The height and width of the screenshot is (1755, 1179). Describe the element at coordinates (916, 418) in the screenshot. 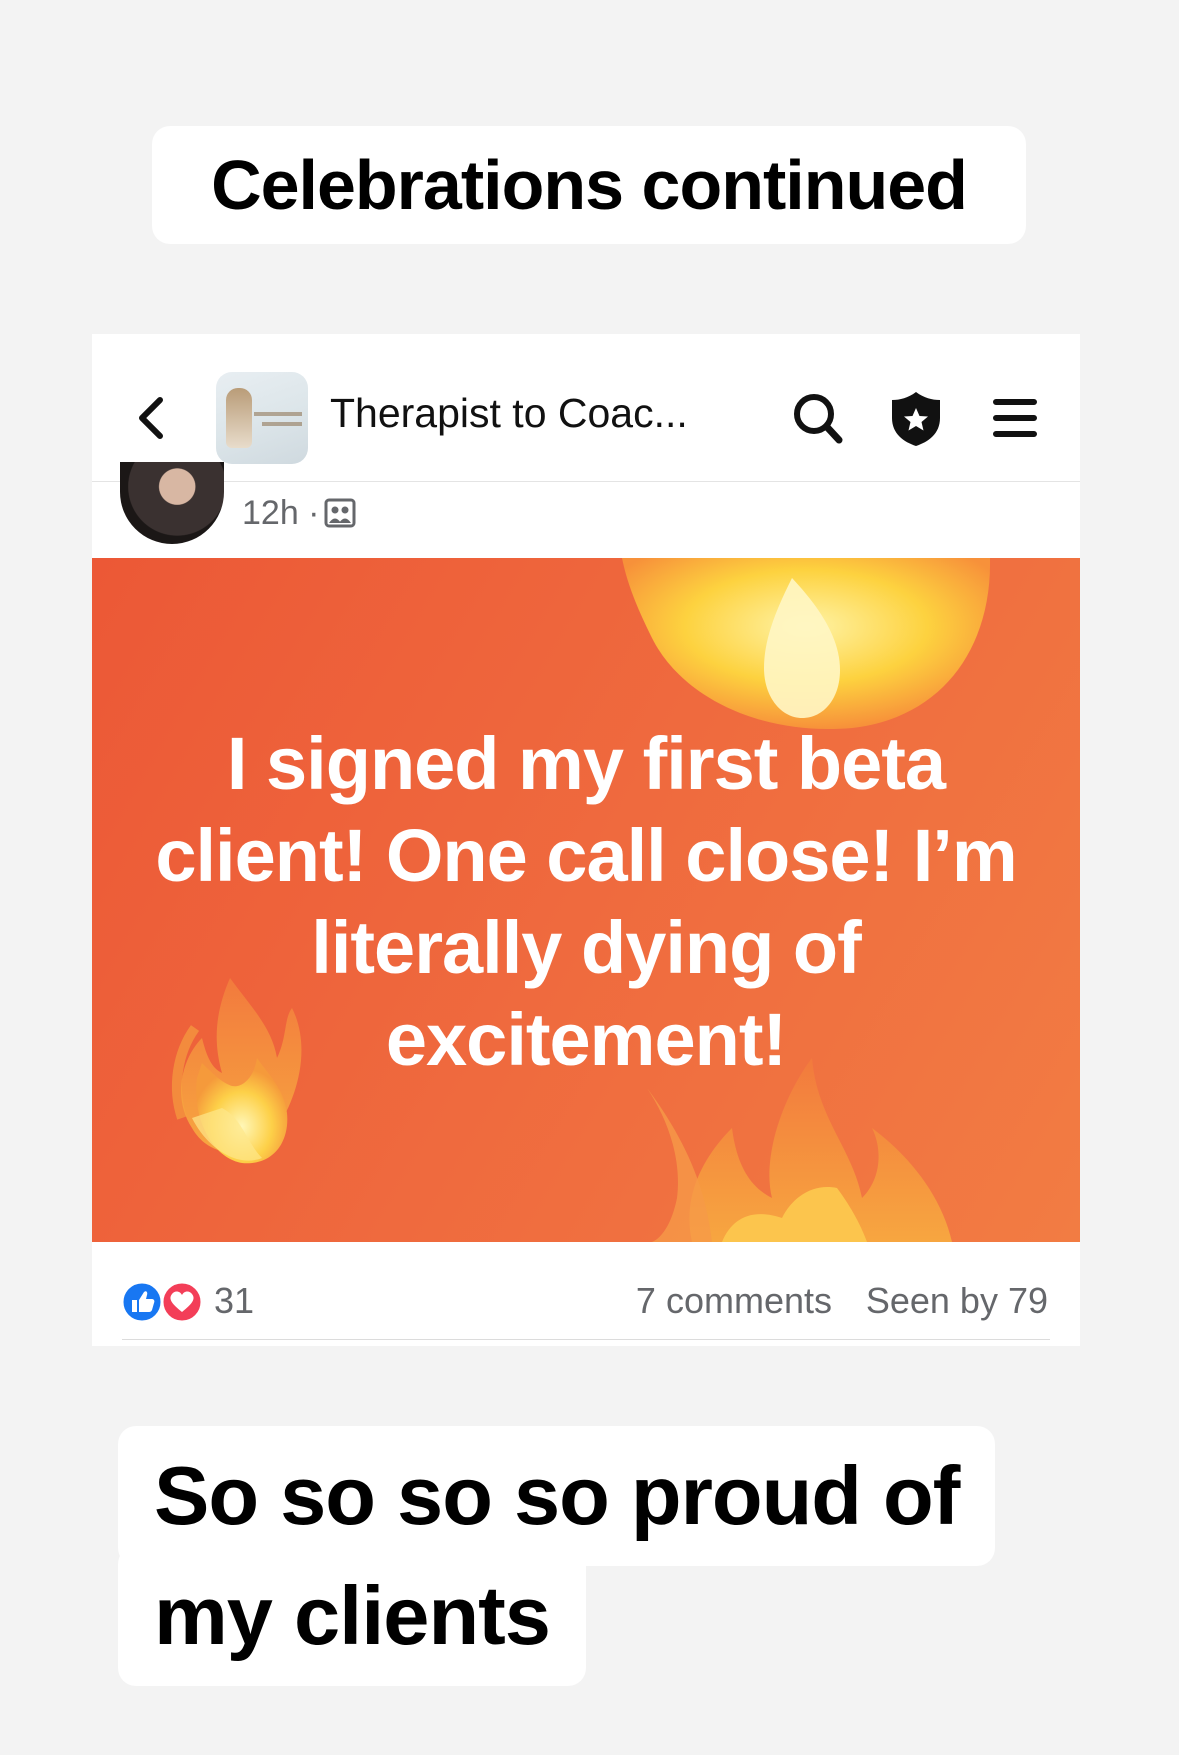

I see `shield-star-icon` at that location.